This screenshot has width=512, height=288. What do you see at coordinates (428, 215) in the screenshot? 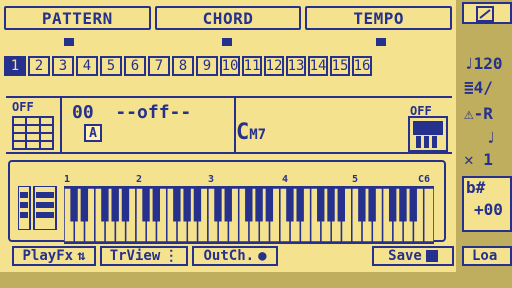
I see `white-key` at bounding box center [428, 215].